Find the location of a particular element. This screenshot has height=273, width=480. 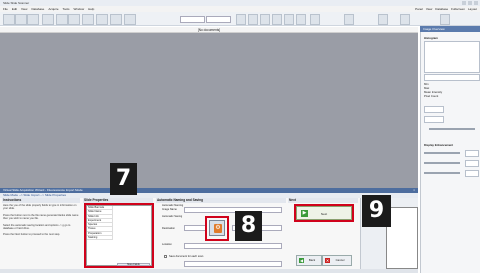

save-icon is located at coordinates (33, 19).